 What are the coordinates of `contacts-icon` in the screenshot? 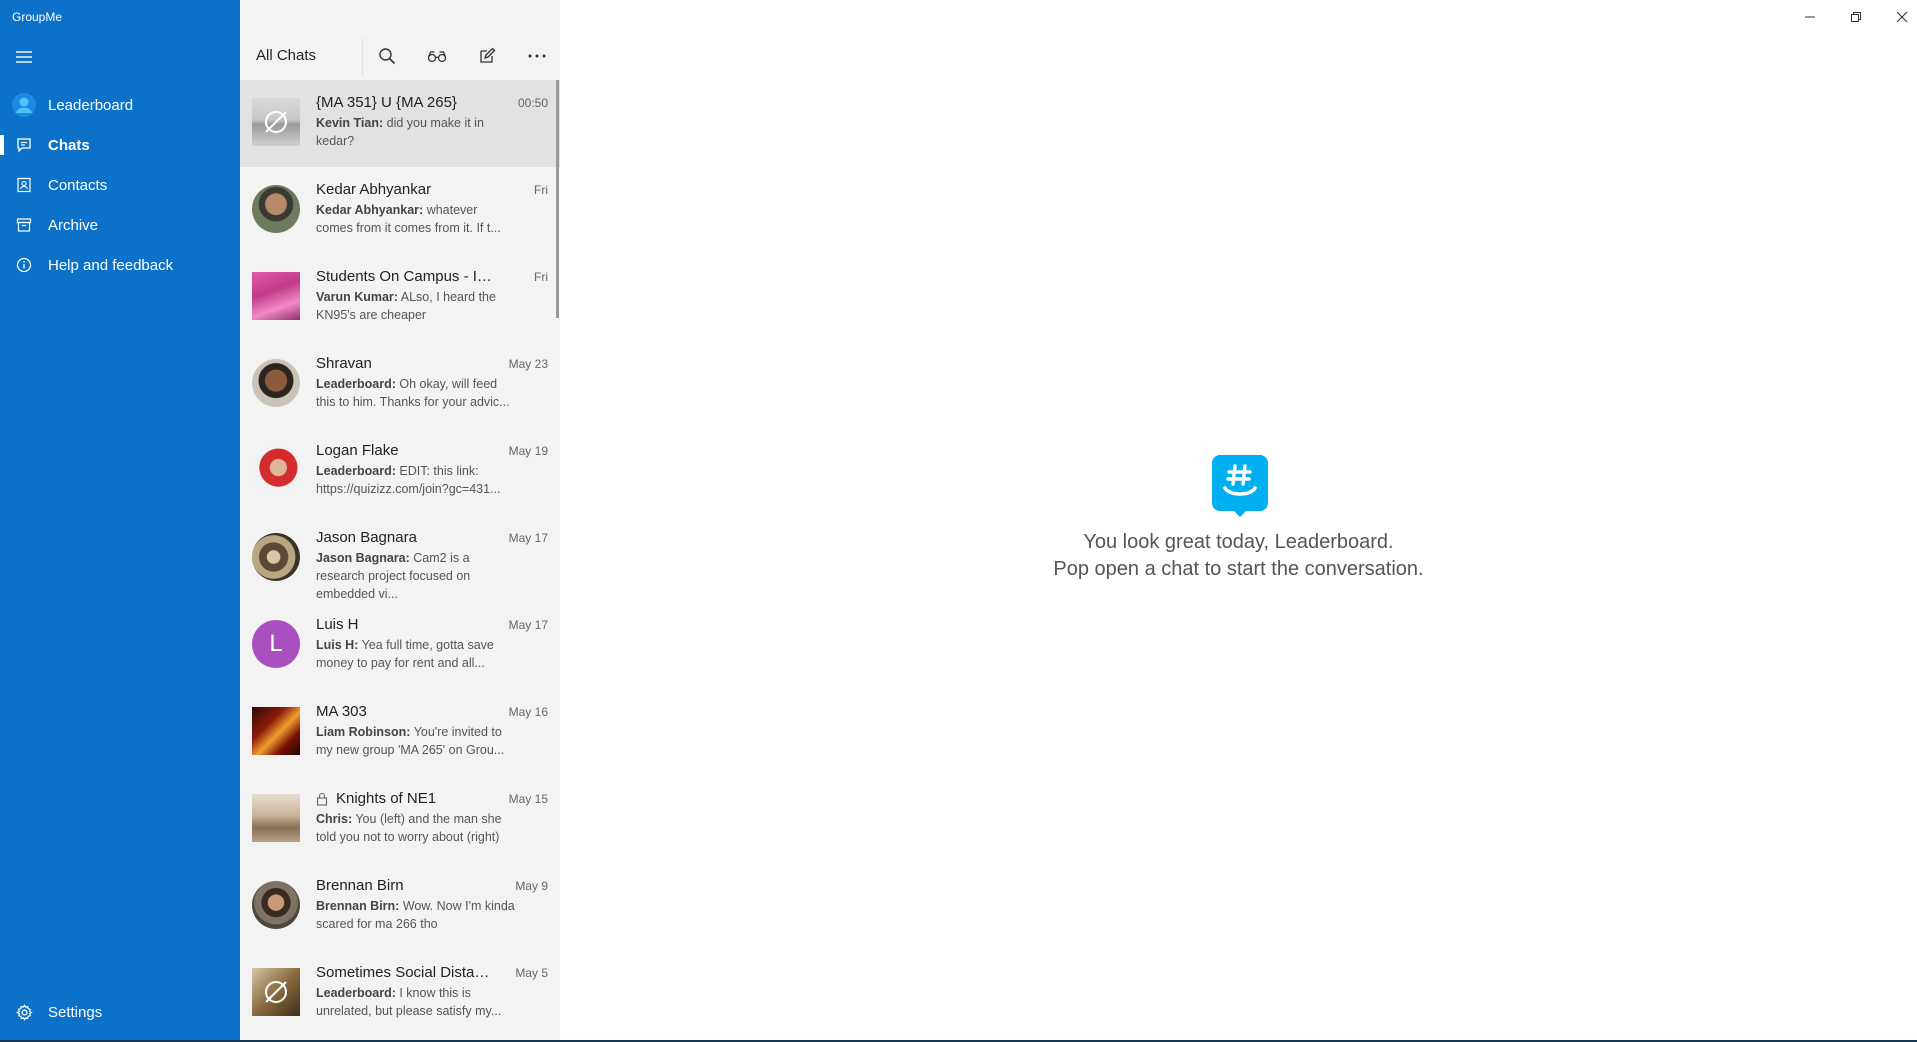 It's located at (24, 185).